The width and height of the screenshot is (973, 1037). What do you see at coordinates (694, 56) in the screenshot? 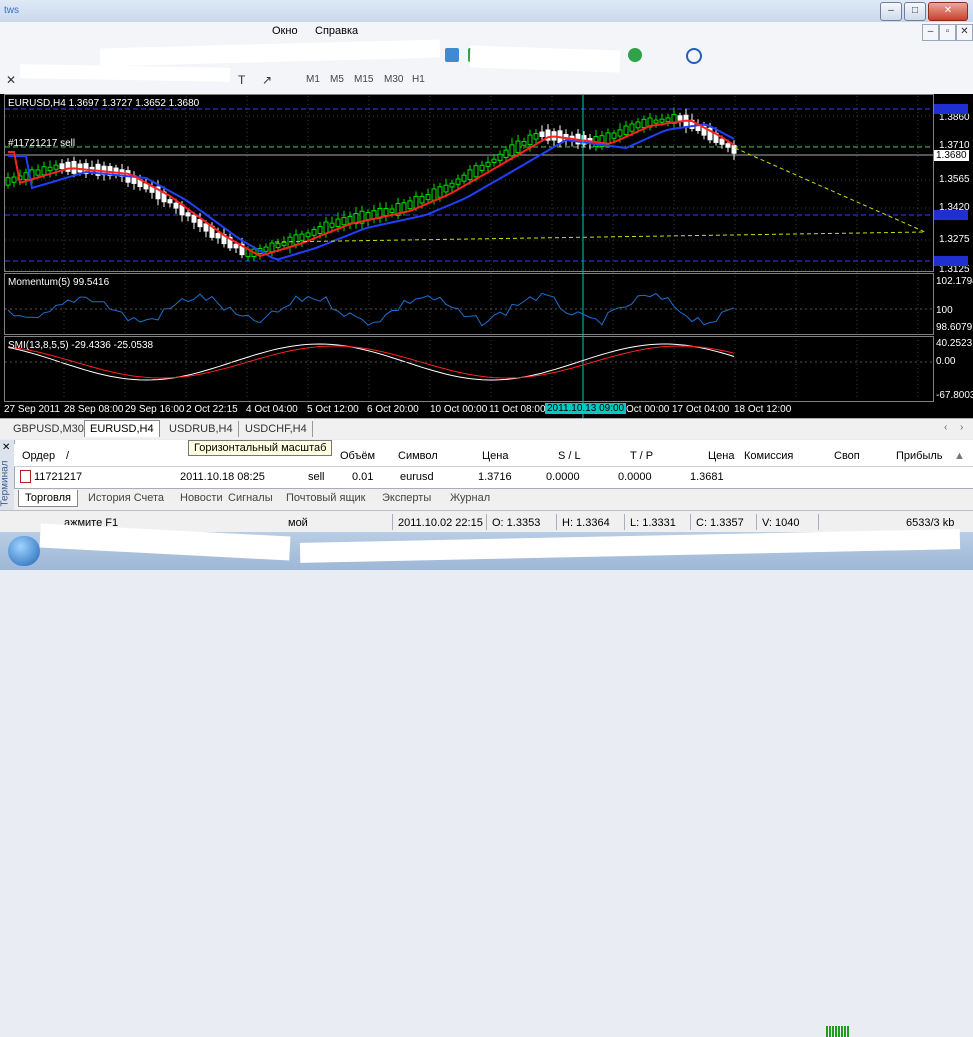
I see `navigator-icon` at bounding box center [694, 56].